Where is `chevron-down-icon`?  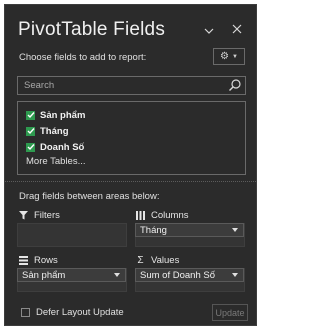 chevron-down-icon is located at coordinates (209, 30).